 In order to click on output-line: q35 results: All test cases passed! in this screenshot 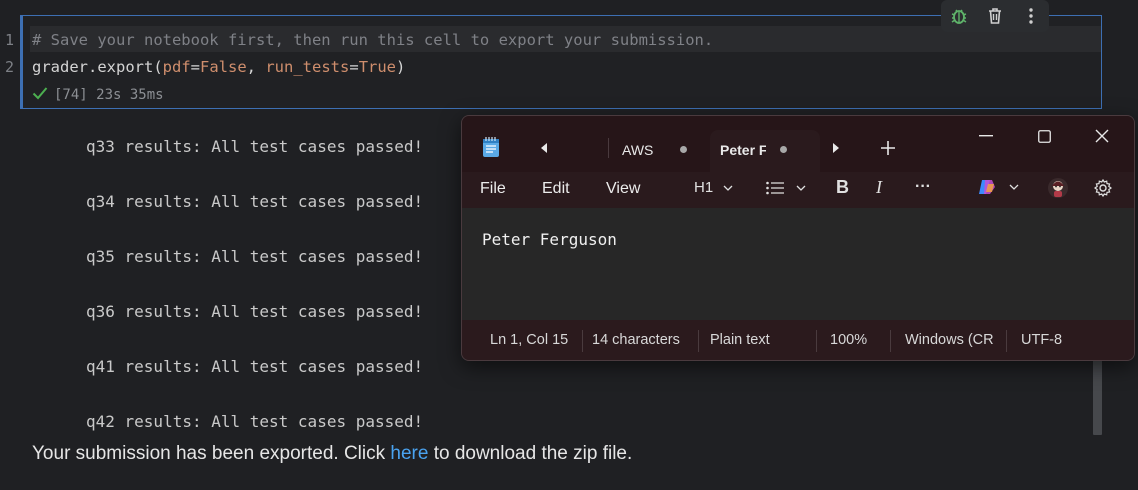, I will do `click(255, 256)`.